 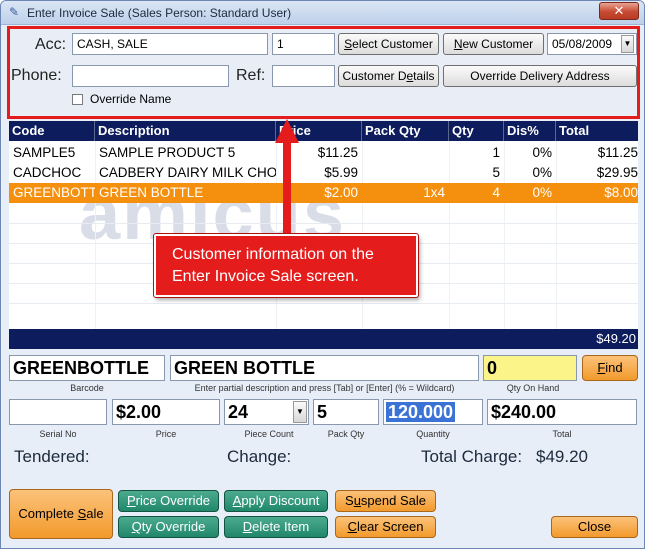 I want to click on serial-no-caption: Serial No, so click(x=58, y=434).